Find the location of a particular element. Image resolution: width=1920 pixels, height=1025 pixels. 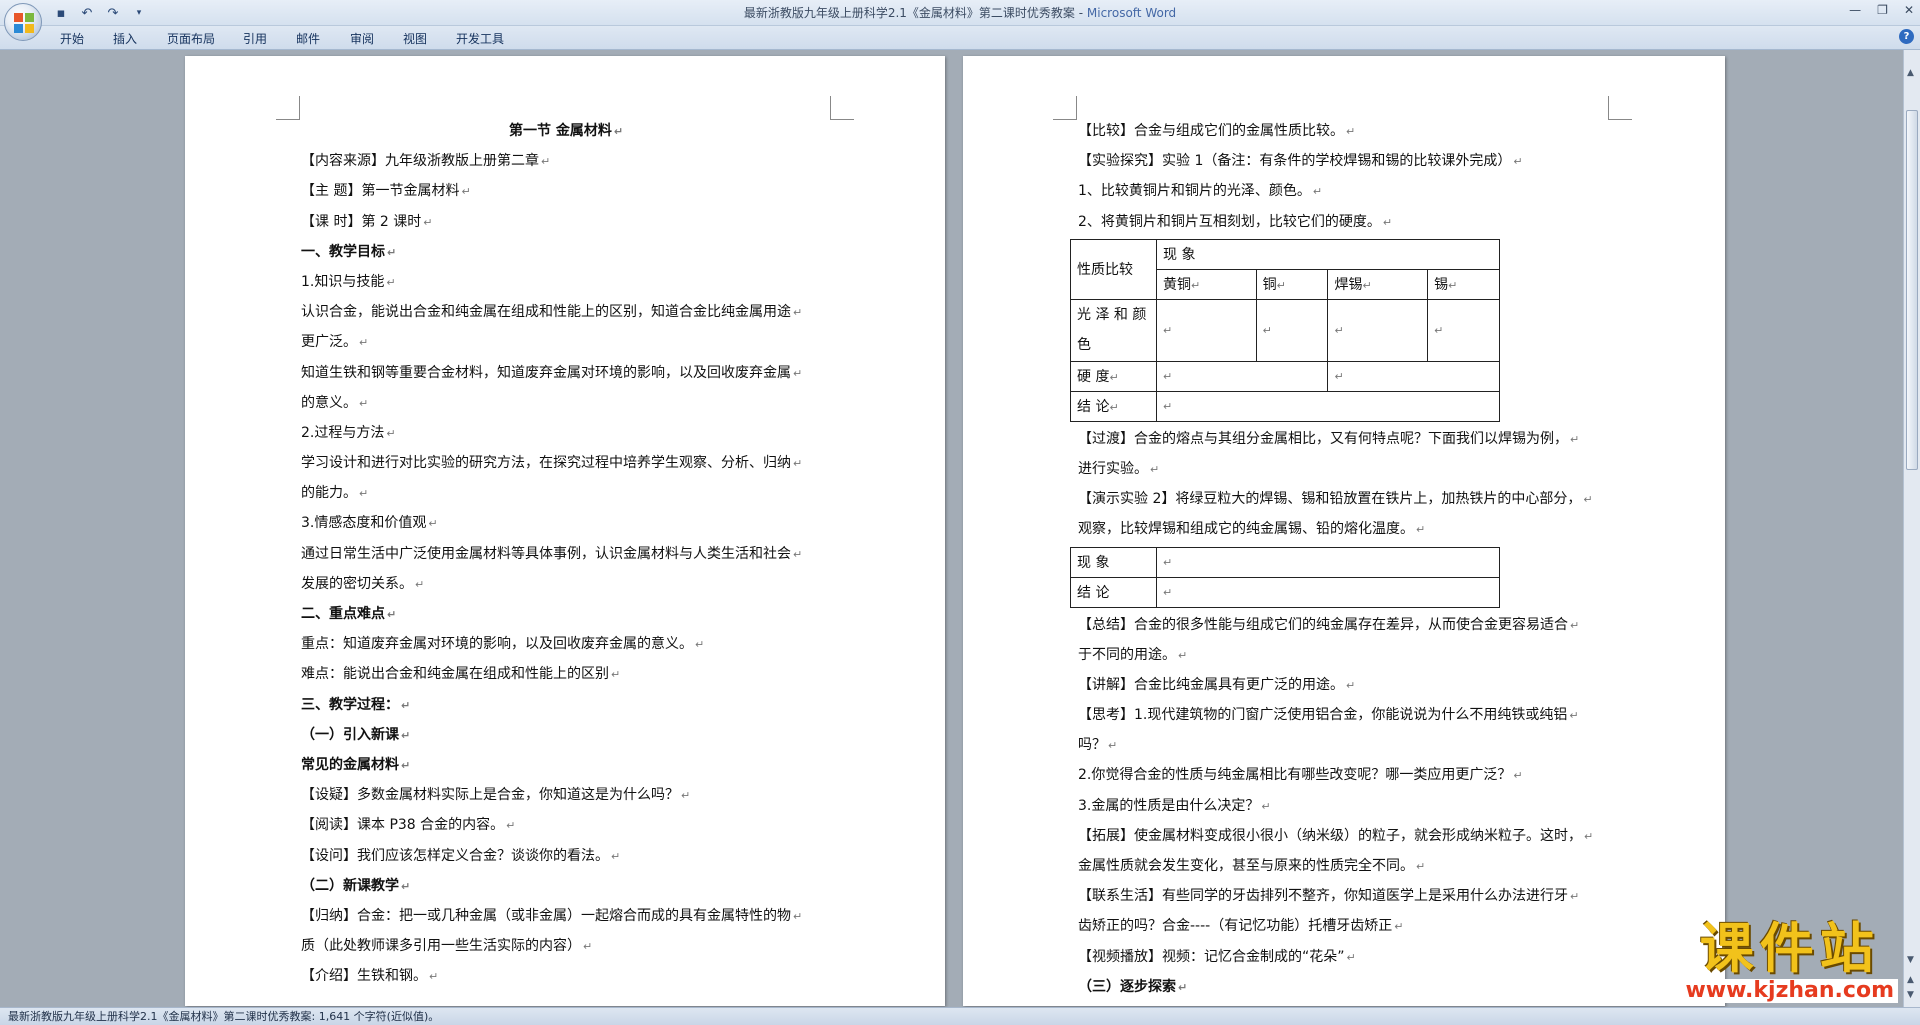

paragraph-text: 【联系生活】有些同学的牙齿排列不整齐，你知道医学上是采用什么办法进行牙 is located at coordinates (1323, 896).